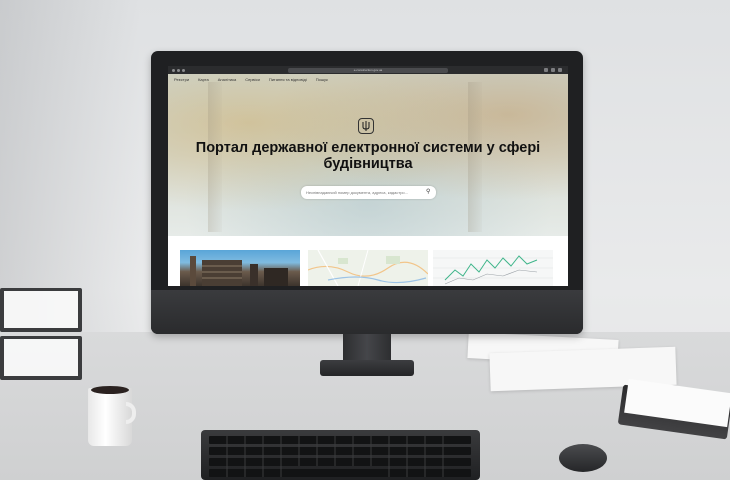  Describe the element at coordinates (546, 70) in the screenshot. I see `share-icon` at that location.